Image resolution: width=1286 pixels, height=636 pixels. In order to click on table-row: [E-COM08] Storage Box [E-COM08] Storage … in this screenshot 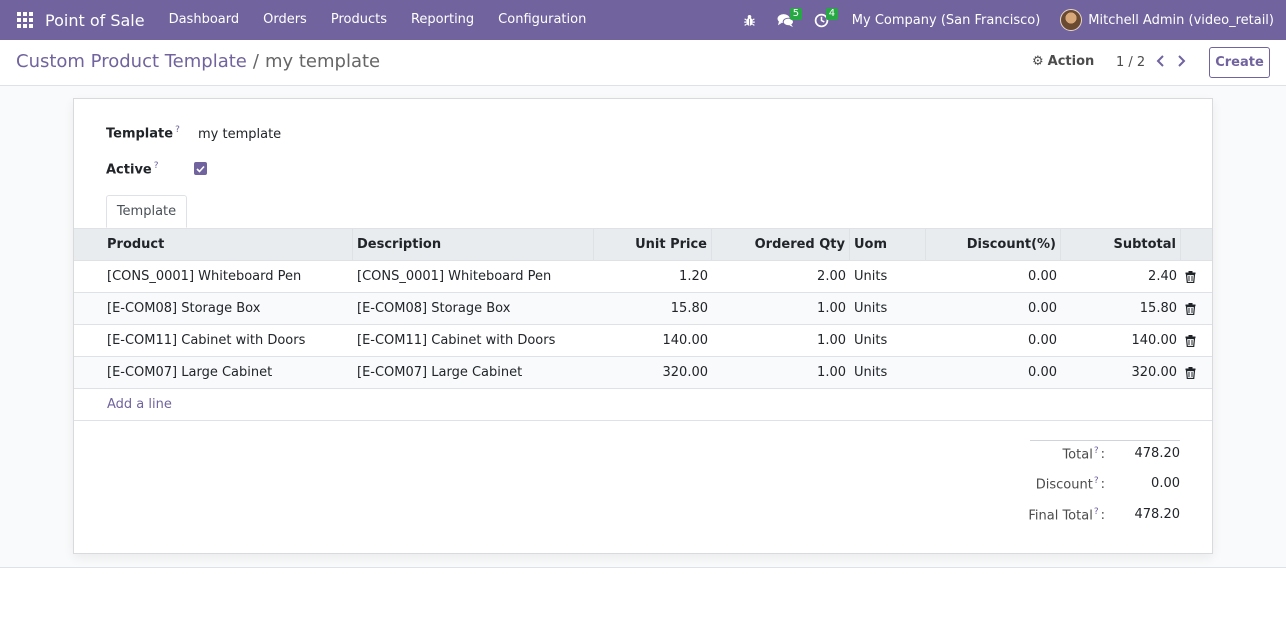, I will do `click(643, 309)`.